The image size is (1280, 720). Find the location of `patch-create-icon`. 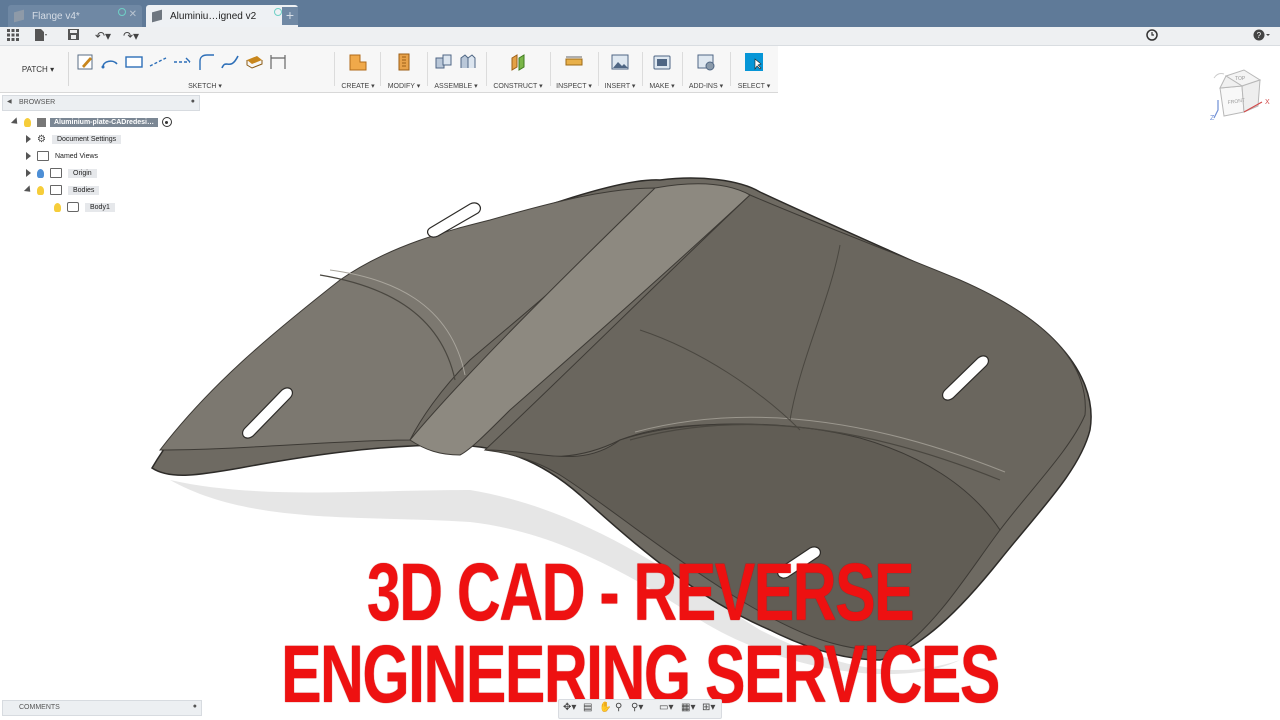

patch-create-icon is located at coordinates (358, 62).